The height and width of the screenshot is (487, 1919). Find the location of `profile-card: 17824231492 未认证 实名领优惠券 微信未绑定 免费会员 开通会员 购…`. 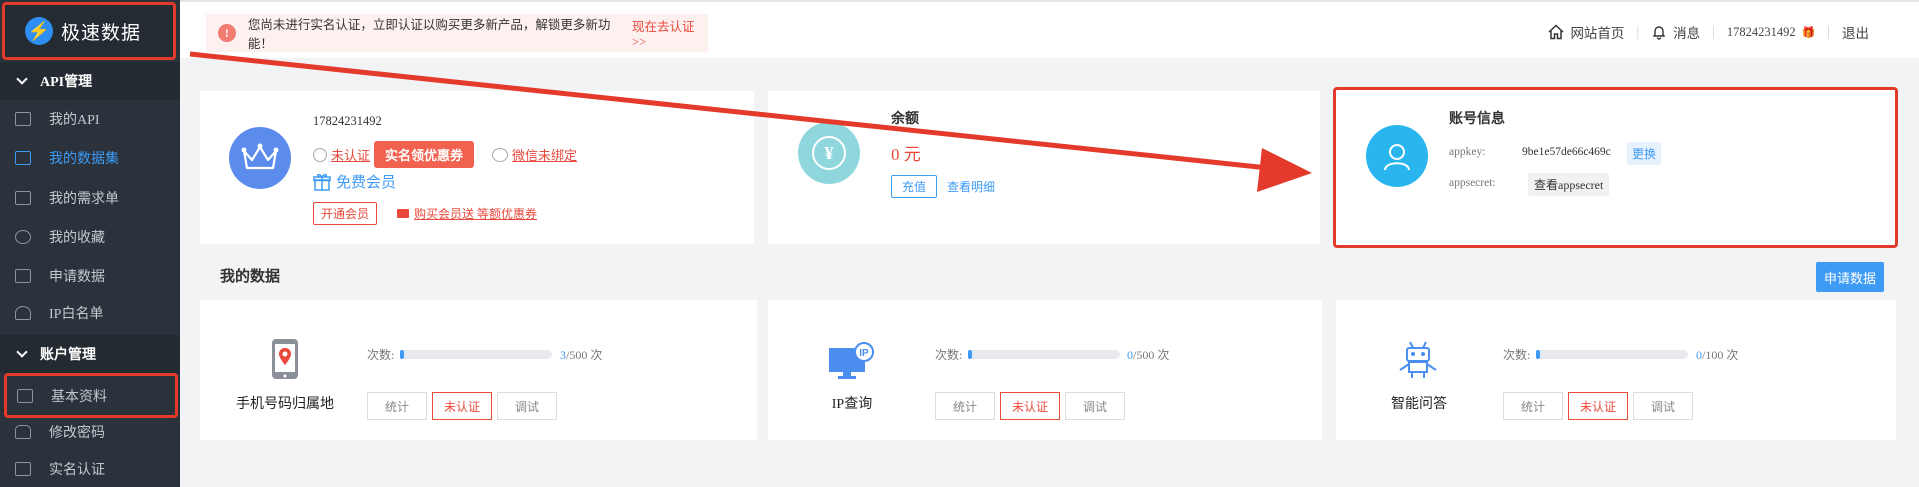

profile-card: 17824231492 未认证 实名领优惠券 微信未绑定 免费会员 开通会员 购… is located at coordinates (477, 167).